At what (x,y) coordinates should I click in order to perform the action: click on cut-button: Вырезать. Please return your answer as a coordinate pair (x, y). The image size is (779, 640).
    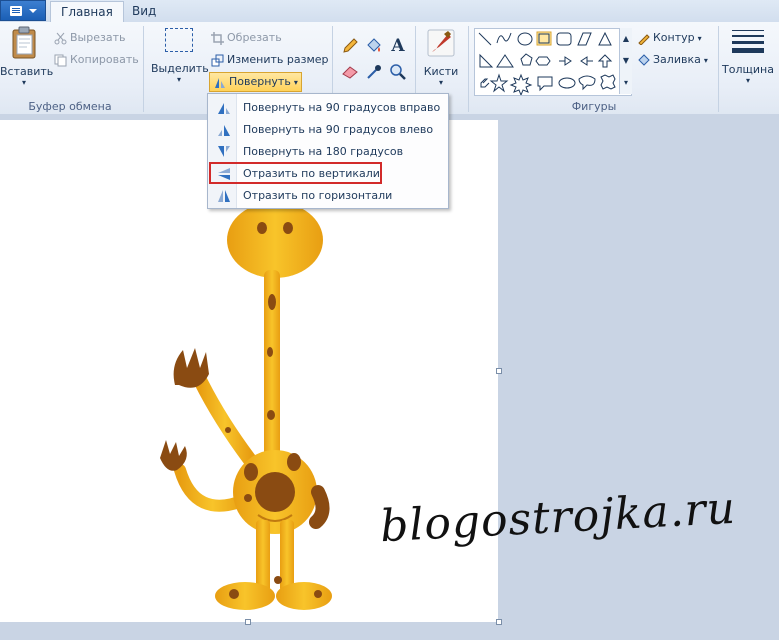
    Looking at the image, I should click on (89, 38).